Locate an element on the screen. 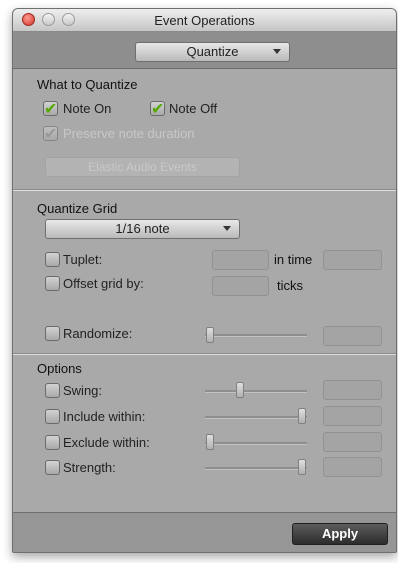  strength-slider-thumb is located at coordinates (302, 467).